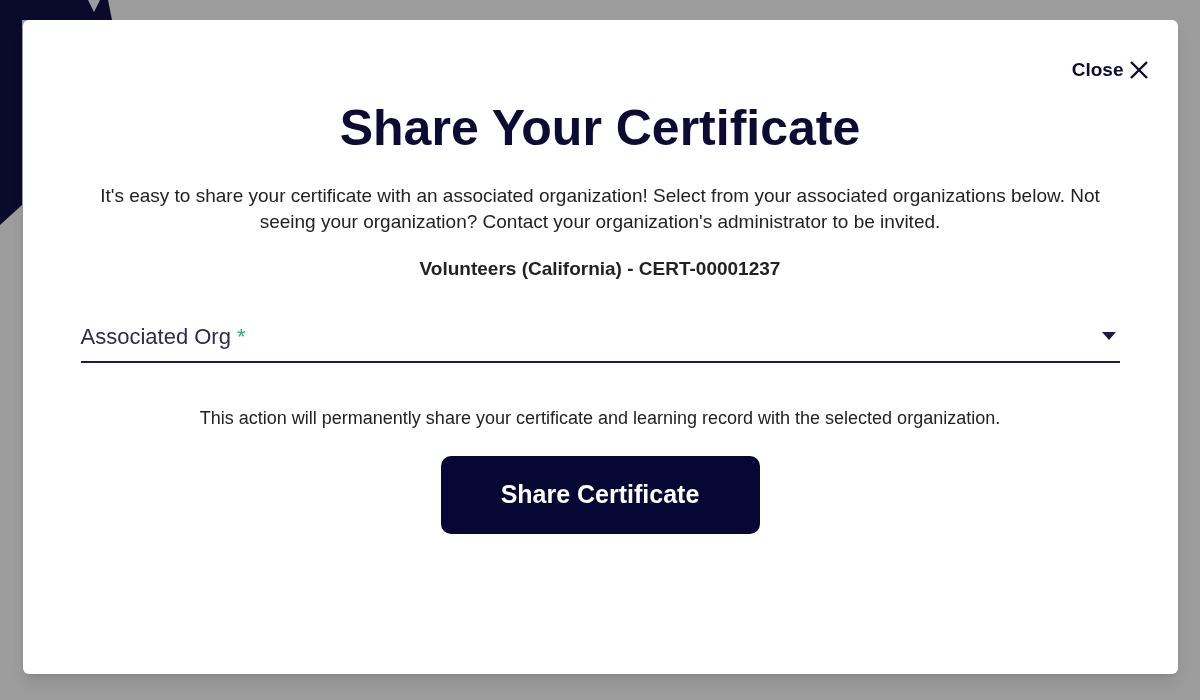  I want to click on dialog-title: Share Your Certificate, so click(600, 128).